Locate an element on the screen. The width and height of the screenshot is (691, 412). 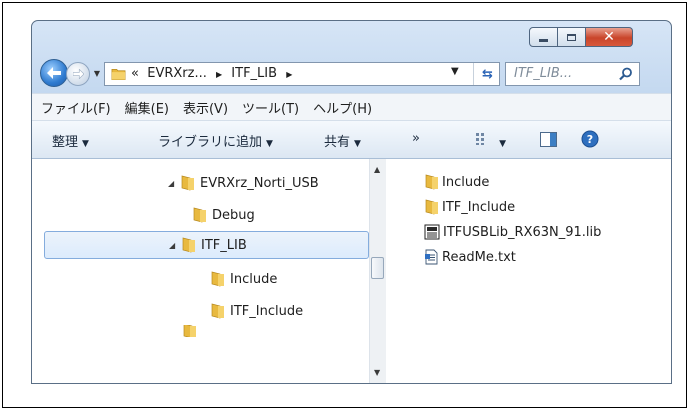
recent-pages-dropdown: ▼ is located at coordinates (97, 73).